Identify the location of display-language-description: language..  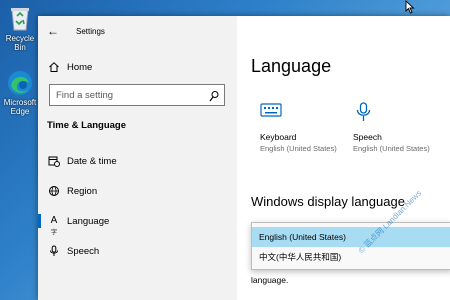
(270, 280).